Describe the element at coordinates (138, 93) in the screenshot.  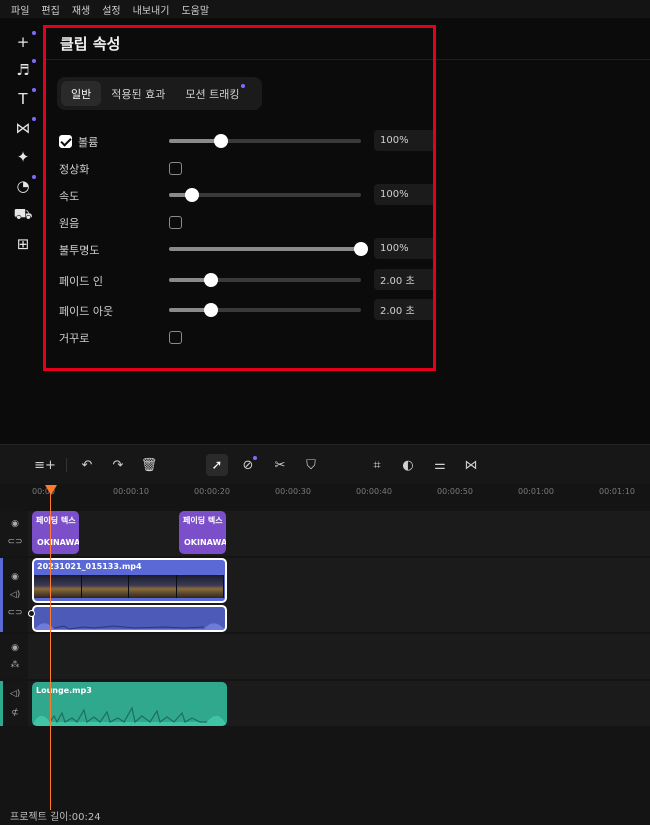
I see `tab-applied-effects: 적용된 효과` at that location.